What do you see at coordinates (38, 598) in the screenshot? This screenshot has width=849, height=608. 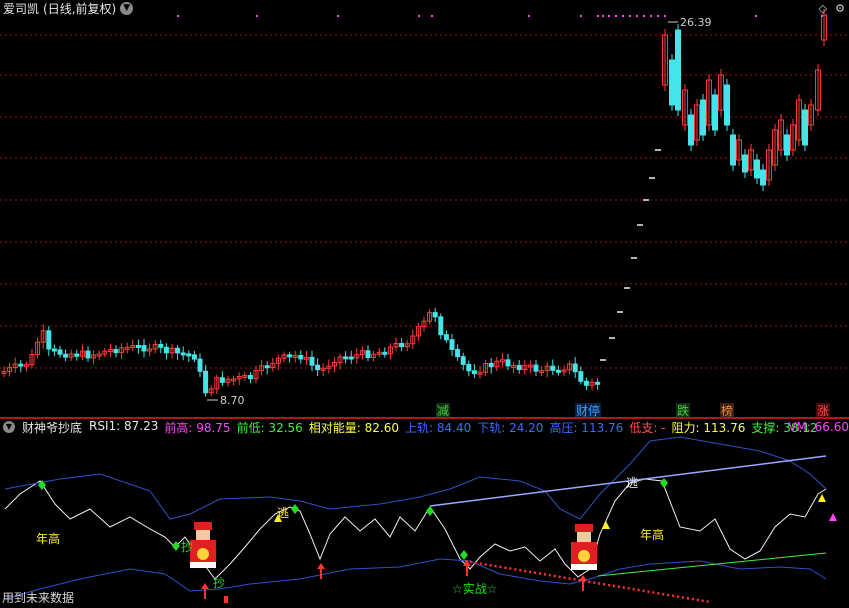 I see `future-data-note: 用到未来数据` at bounding box center [38, 598].